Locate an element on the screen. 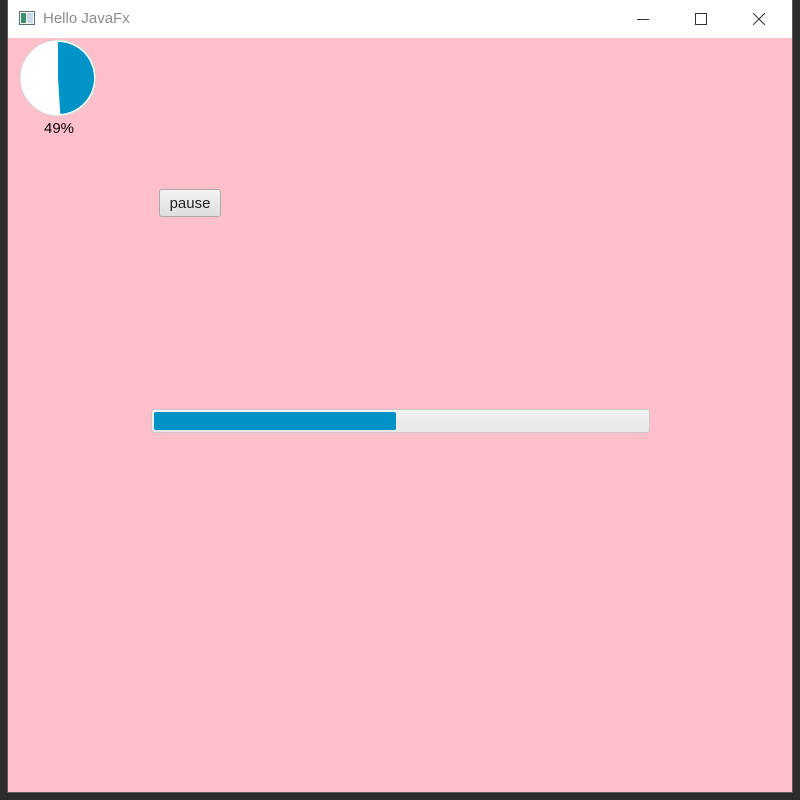  maximize-button is located at coordinates (701, 19).